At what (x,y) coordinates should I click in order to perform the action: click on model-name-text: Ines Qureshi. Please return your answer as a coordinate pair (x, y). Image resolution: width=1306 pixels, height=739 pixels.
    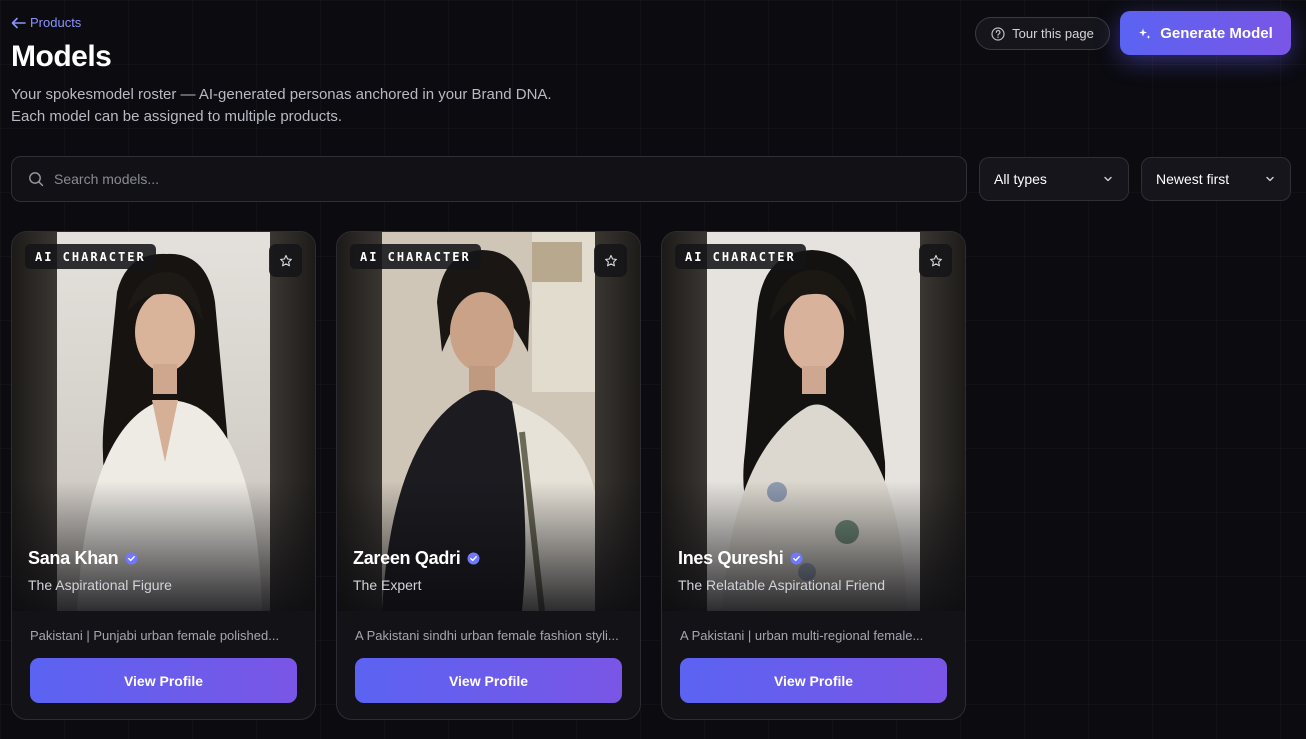
    Looking at the image, I should click on (731, 558).